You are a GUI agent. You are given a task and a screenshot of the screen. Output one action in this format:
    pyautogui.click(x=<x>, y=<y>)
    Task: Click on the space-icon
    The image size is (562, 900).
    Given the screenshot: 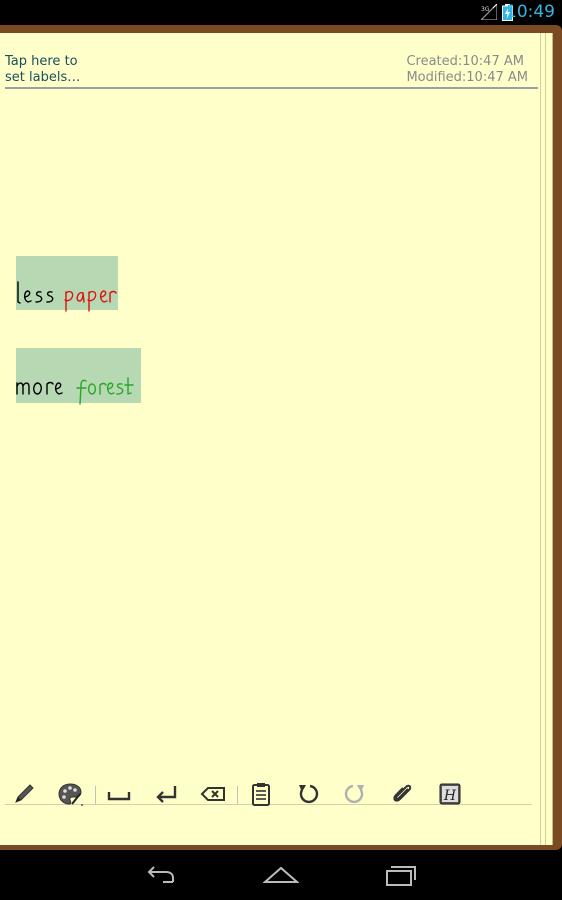 What is the action you would take?
    pyautogui.click(x=119, y=796)
    